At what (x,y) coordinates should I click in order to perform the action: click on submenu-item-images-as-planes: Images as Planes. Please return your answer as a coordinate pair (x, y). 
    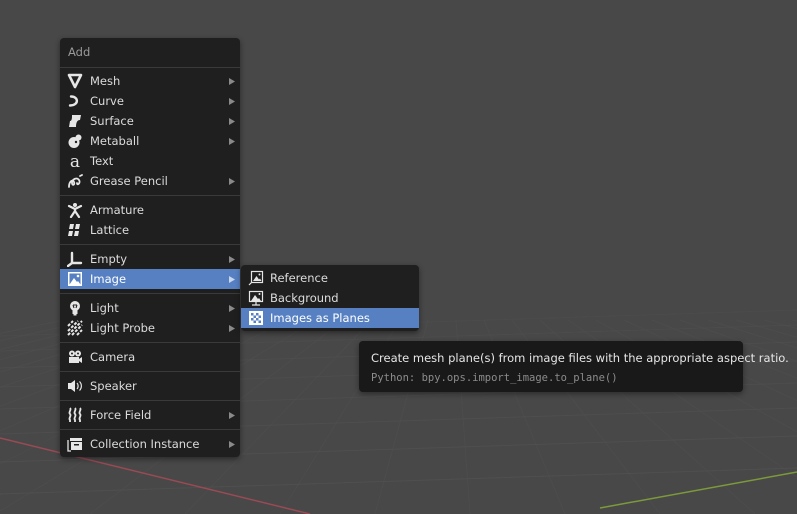
    Looking at the image, I should click on (330, 318).